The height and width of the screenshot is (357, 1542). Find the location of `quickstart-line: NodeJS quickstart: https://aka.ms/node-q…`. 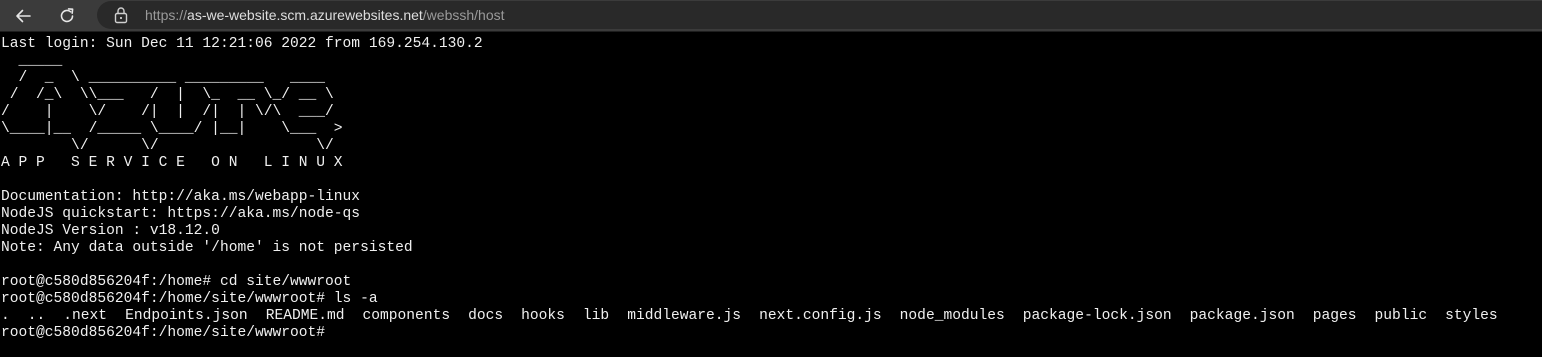

quickstart-line: NodeJS quickstart: https://aka.ms/node-q… is located at coordinates (181, 214).